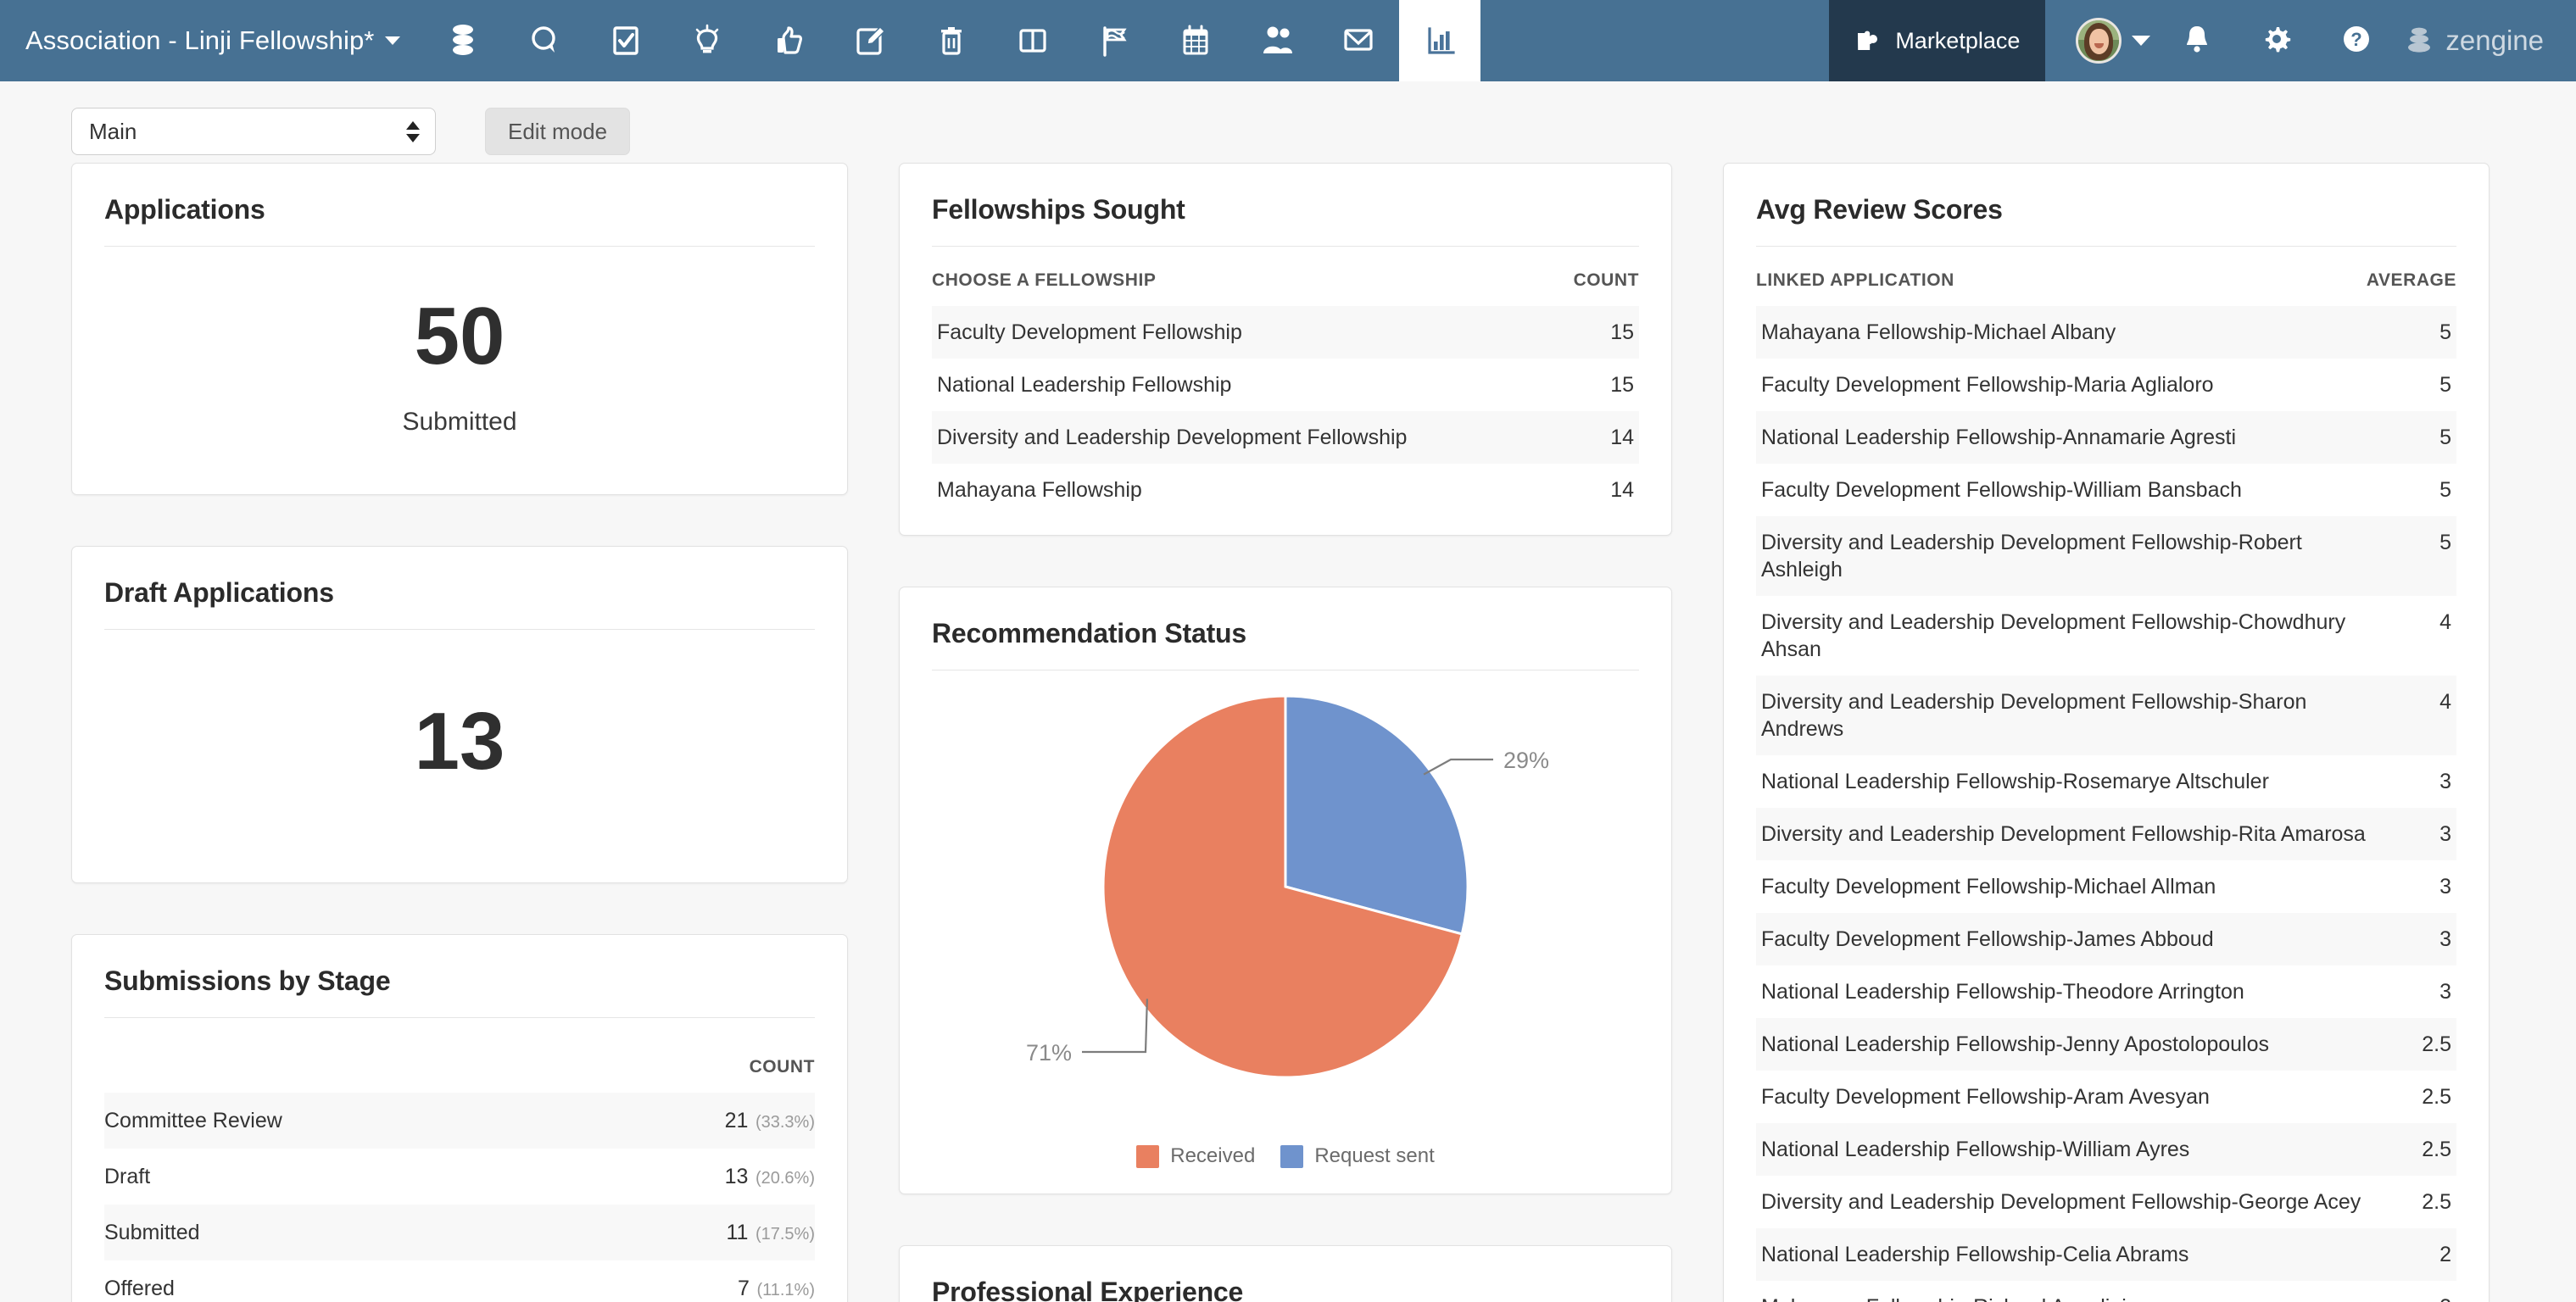  What do you see at coordinates (459, 1232) in the screenshot?
I see `table-row: Submitted 11 (17.5%)` at bounding box center [459, 1232].